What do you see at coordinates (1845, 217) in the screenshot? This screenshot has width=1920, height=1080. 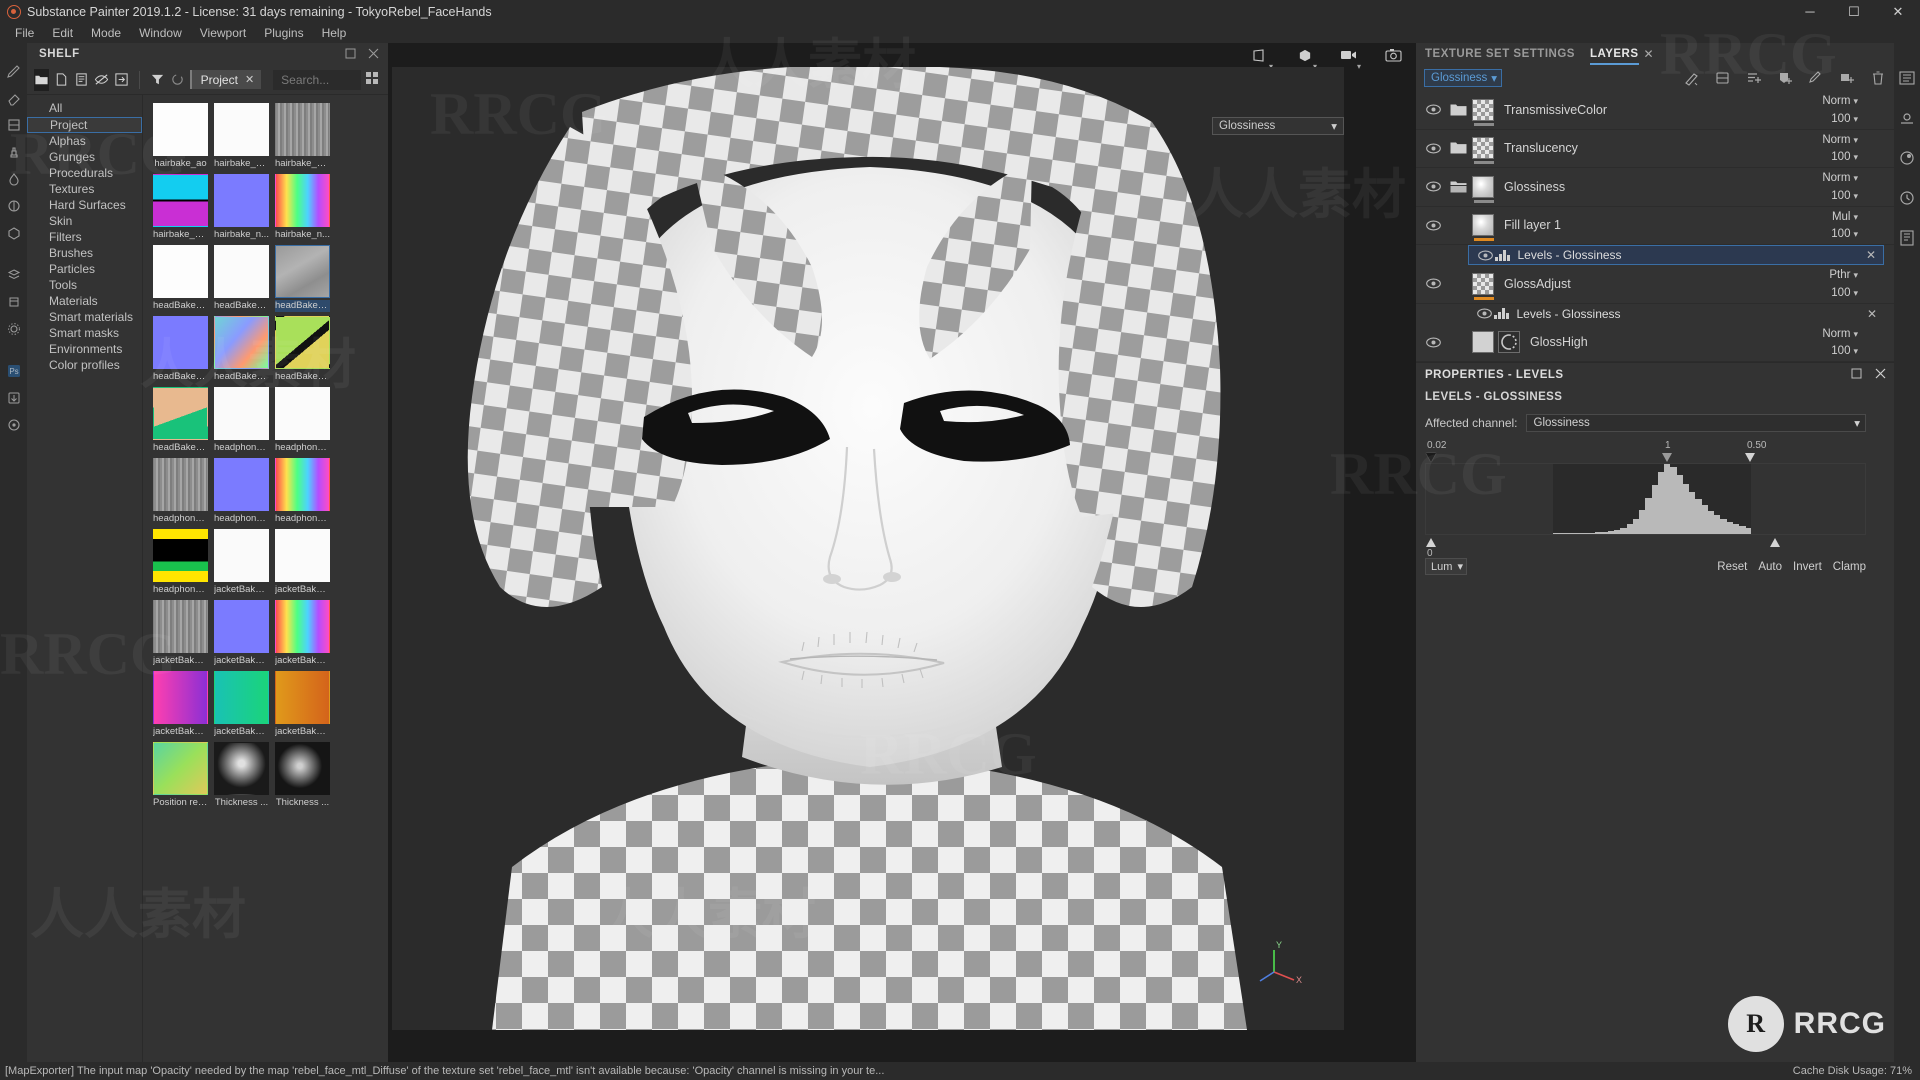 I see `layer-blend-mode: Mul ▾` at bounding box center [1845, 217].